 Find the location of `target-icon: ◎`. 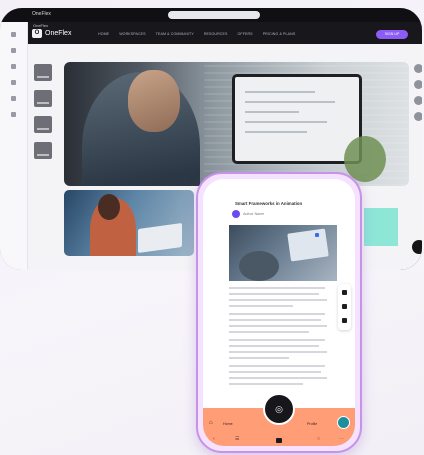

target-icon: ◎ is located at coordinates (279, 409).